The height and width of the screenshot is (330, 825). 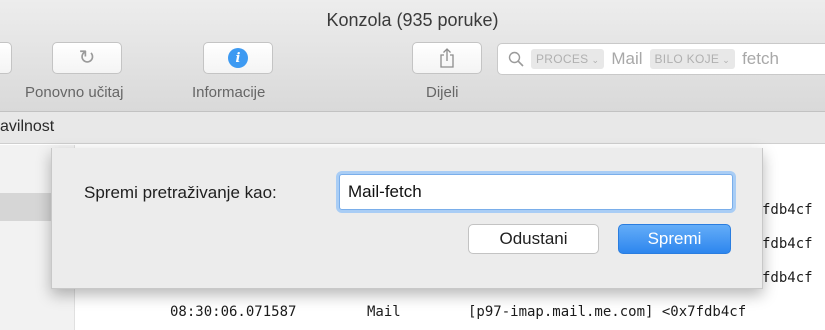 I want to click on share-label: Dijeli, so click(x=442, y=92).